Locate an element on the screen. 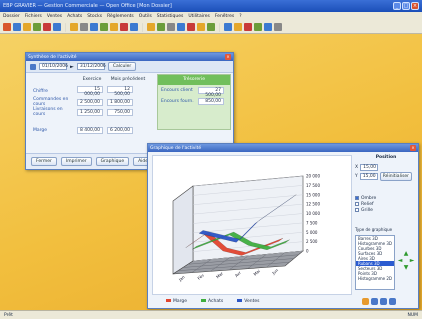 This screenshot has width=422, height=319. status-num: NUM is located at coordinates (412, 315).